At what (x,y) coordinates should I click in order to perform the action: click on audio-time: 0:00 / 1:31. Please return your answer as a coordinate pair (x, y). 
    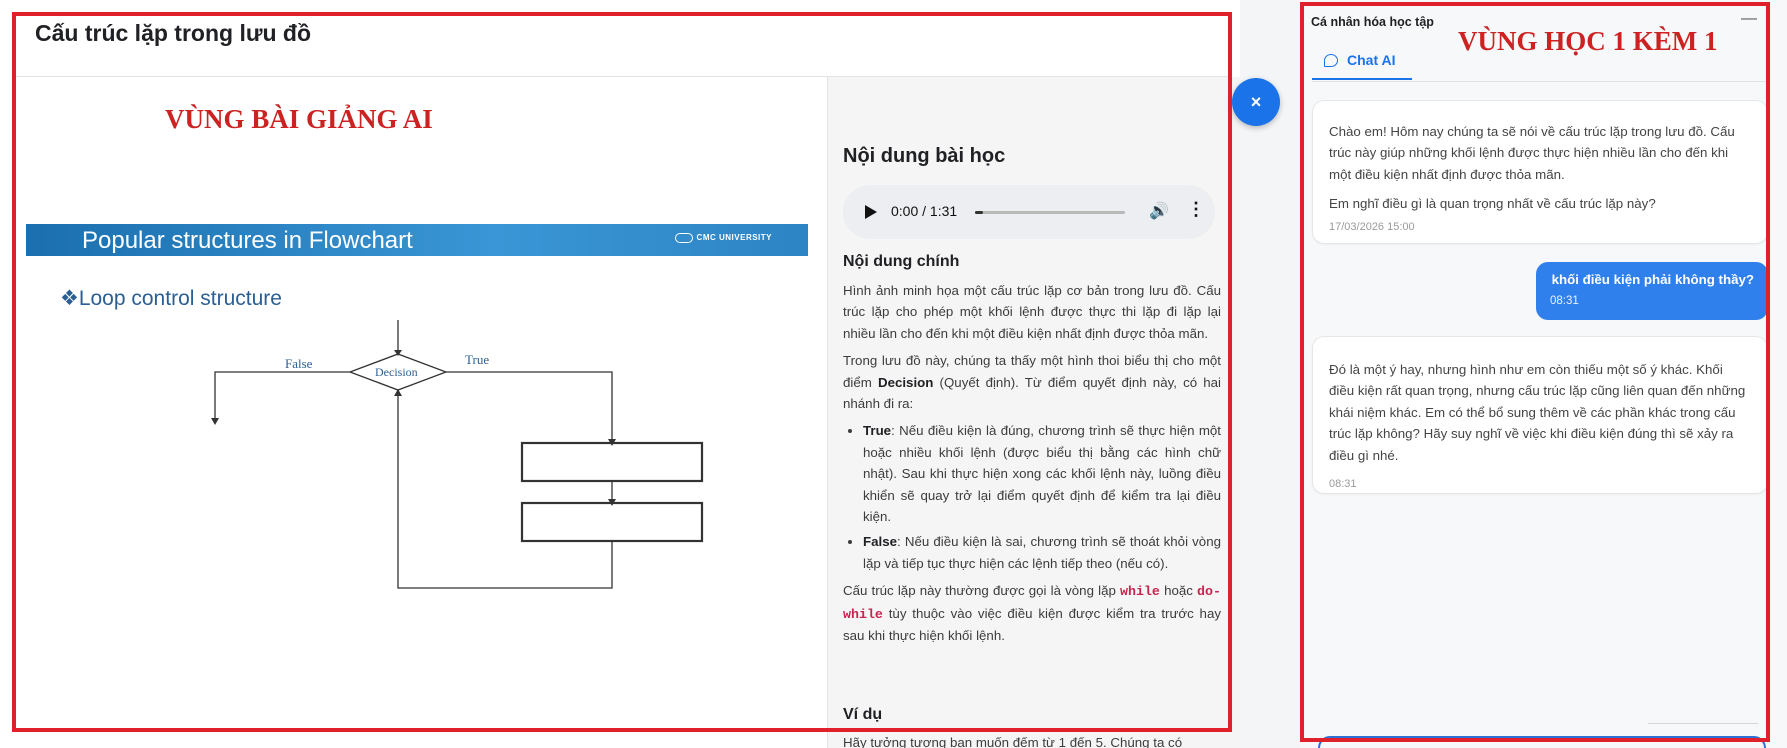
    Looking at the image, I should click on (924, 211).